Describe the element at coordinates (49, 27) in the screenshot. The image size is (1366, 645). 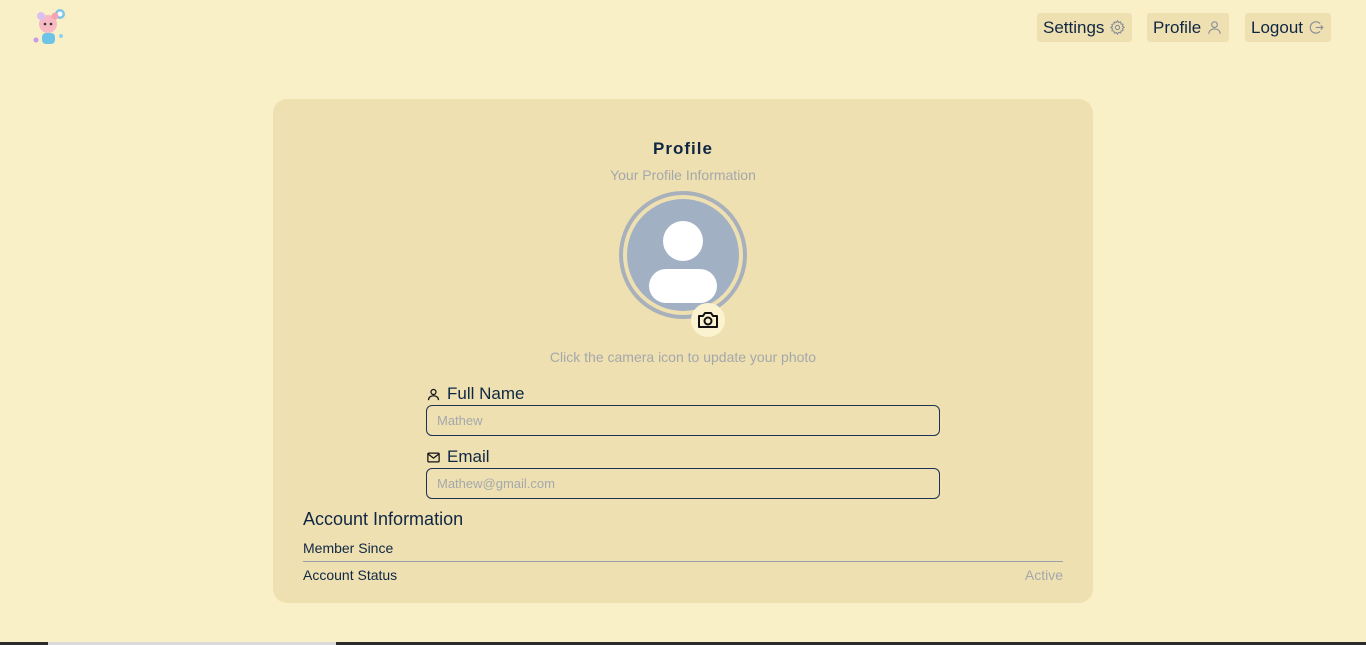
I see `app-logo` at that location.